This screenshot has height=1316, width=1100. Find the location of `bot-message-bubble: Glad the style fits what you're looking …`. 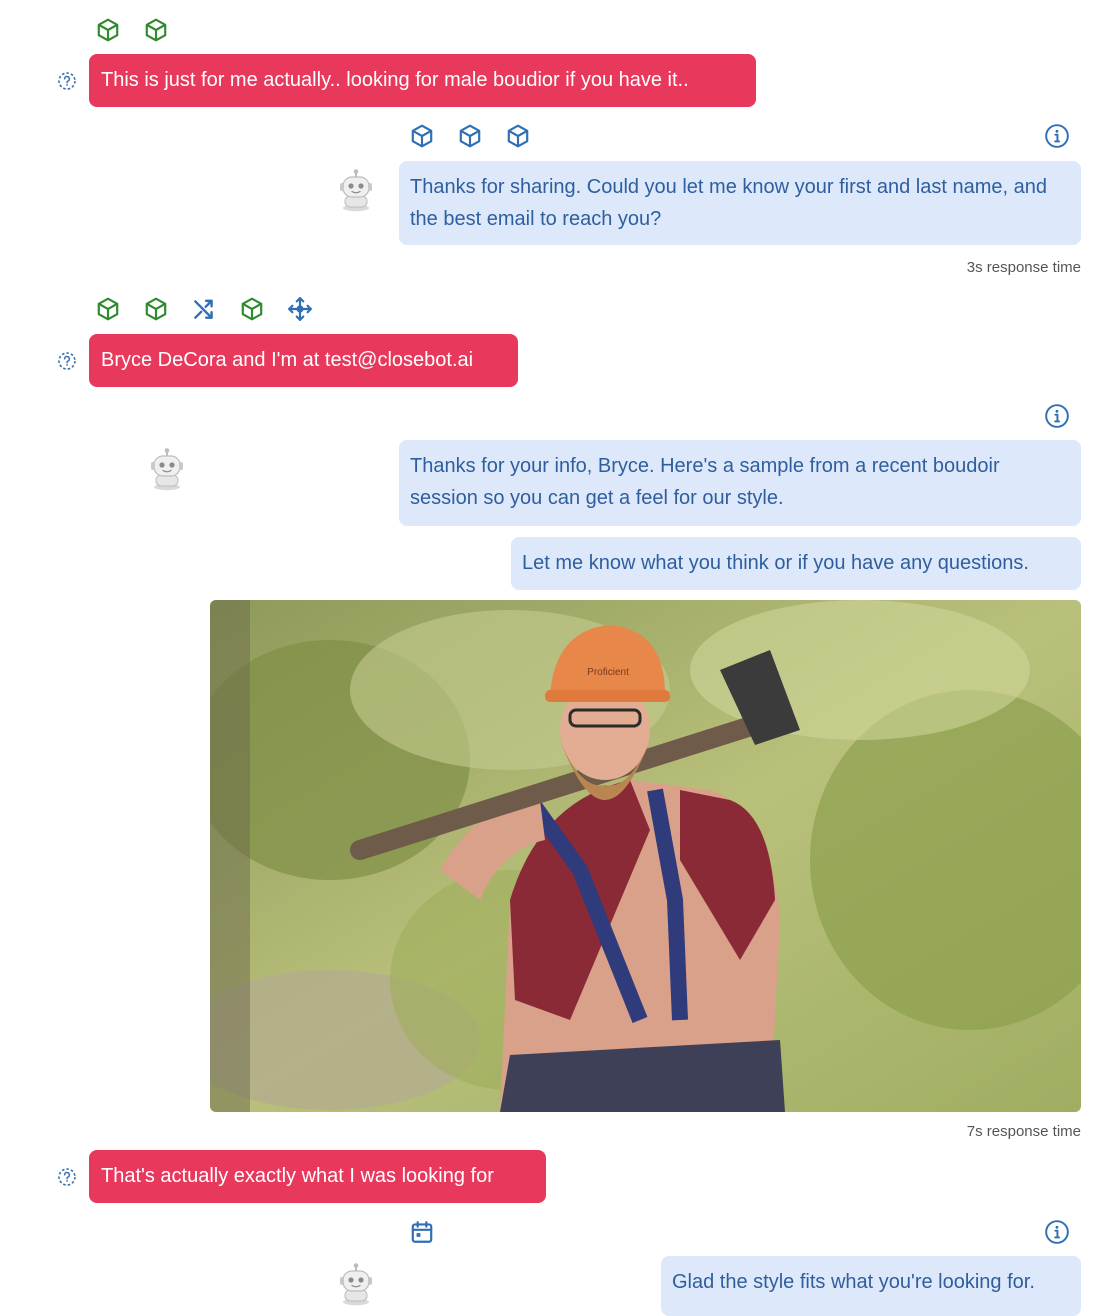

bot-message-bubble: Glad the style fits what you're looking … is located at coordinates (871, 1286).